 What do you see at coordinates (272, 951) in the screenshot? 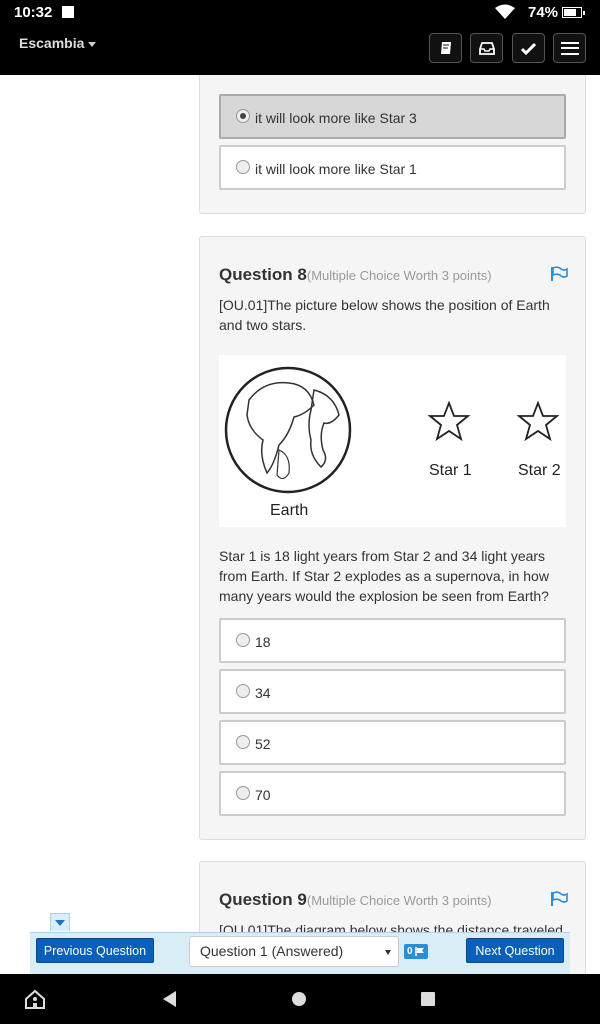
I see `question-select-value: Question 1 (Answered)` at bounding box center [272, 951].